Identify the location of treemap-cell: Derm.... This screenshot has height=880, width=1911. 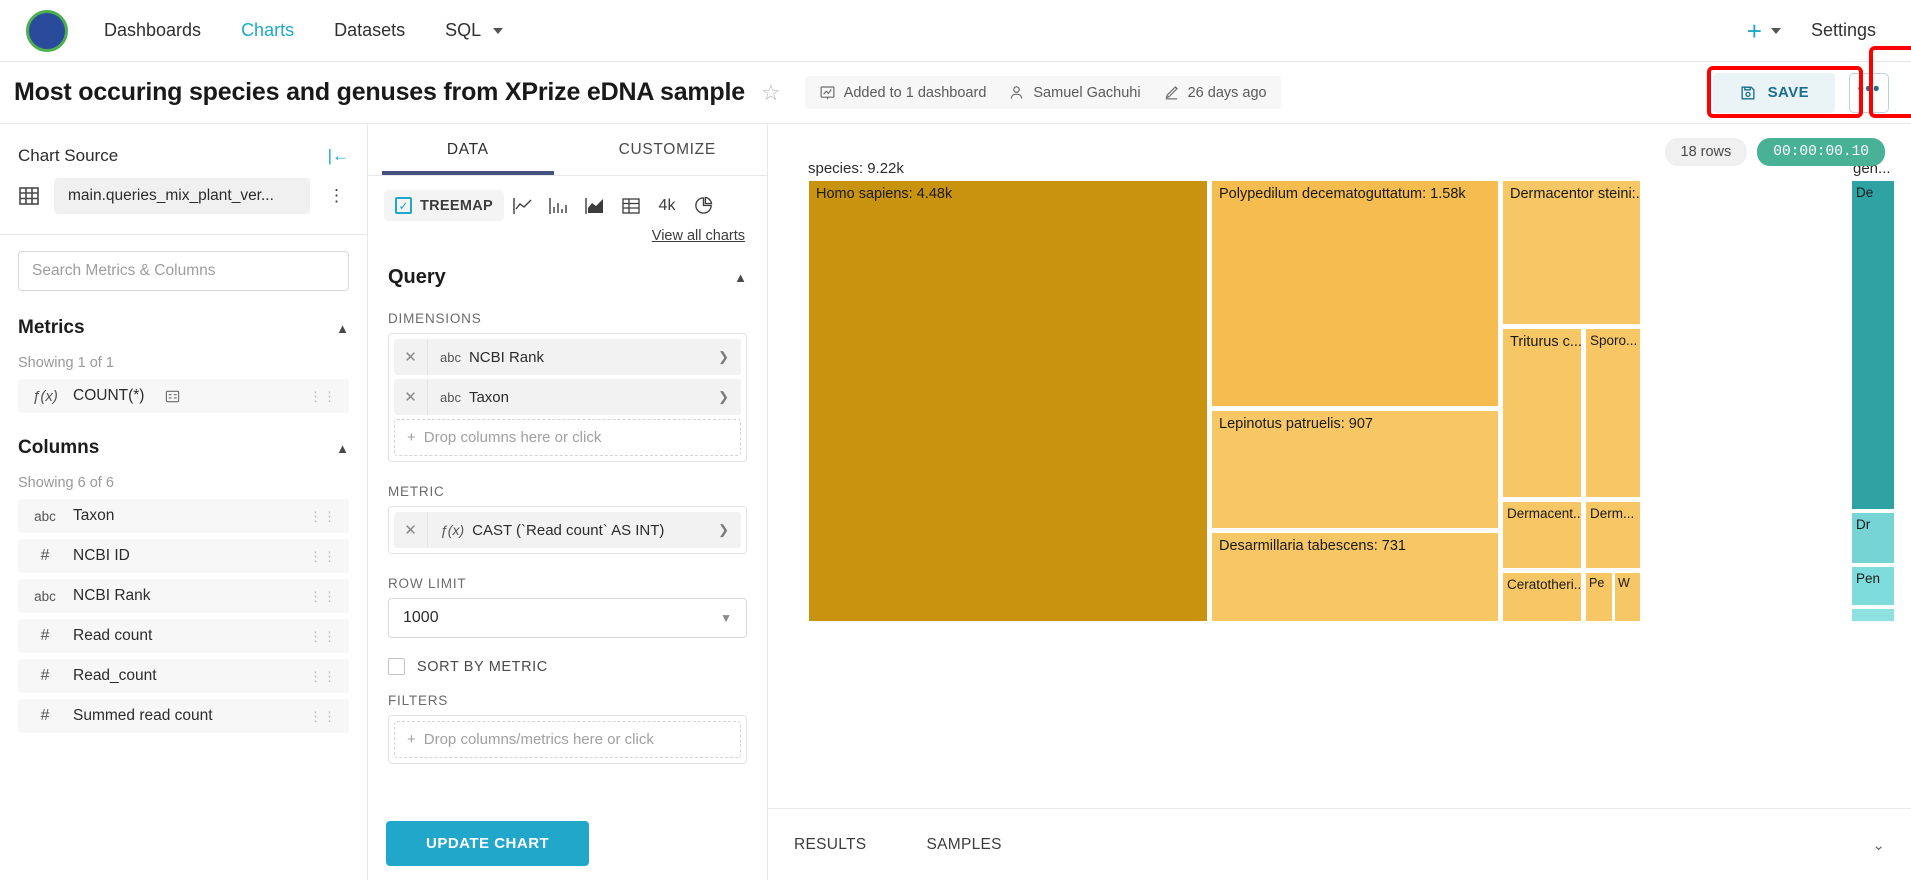
(1613, 535).